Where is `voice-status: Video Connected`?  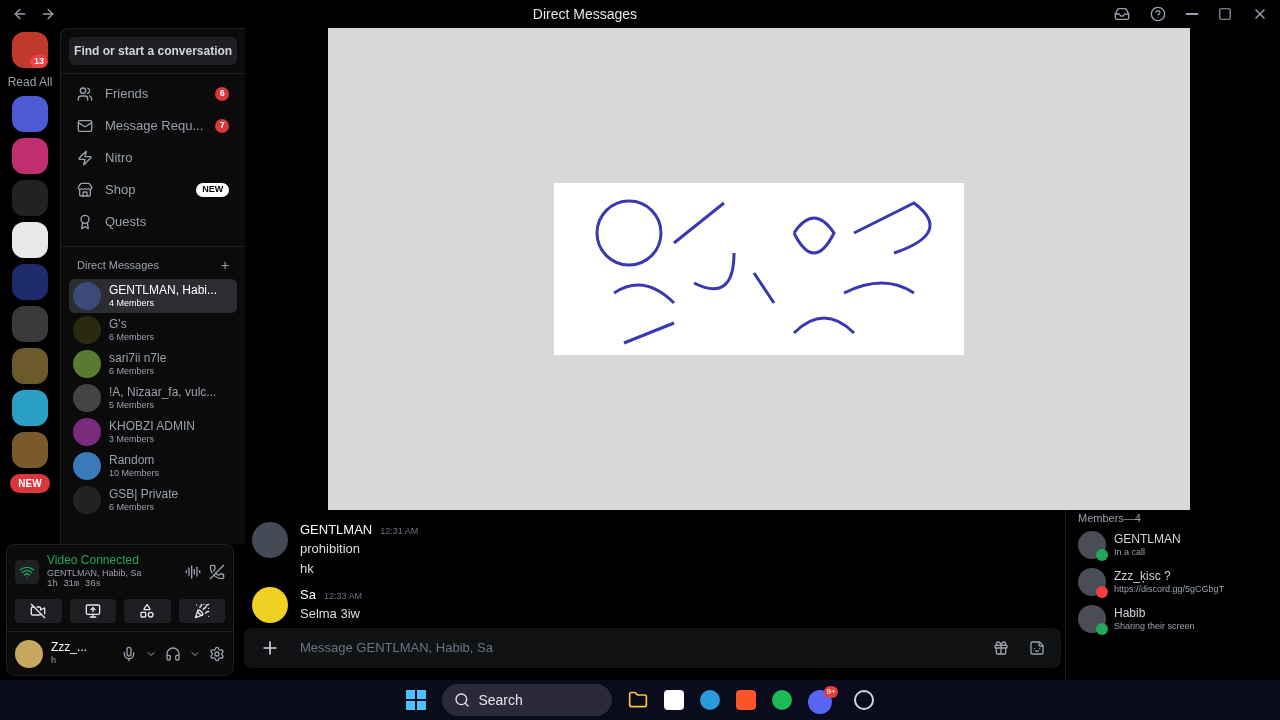
voice-status: Video Connected is located at coordinates (93, 560).